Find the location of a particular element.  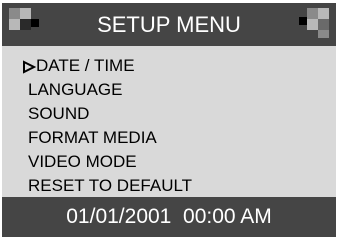

menu-item-label: RESET TO DEFAULT is located at coordinates (110, 185).